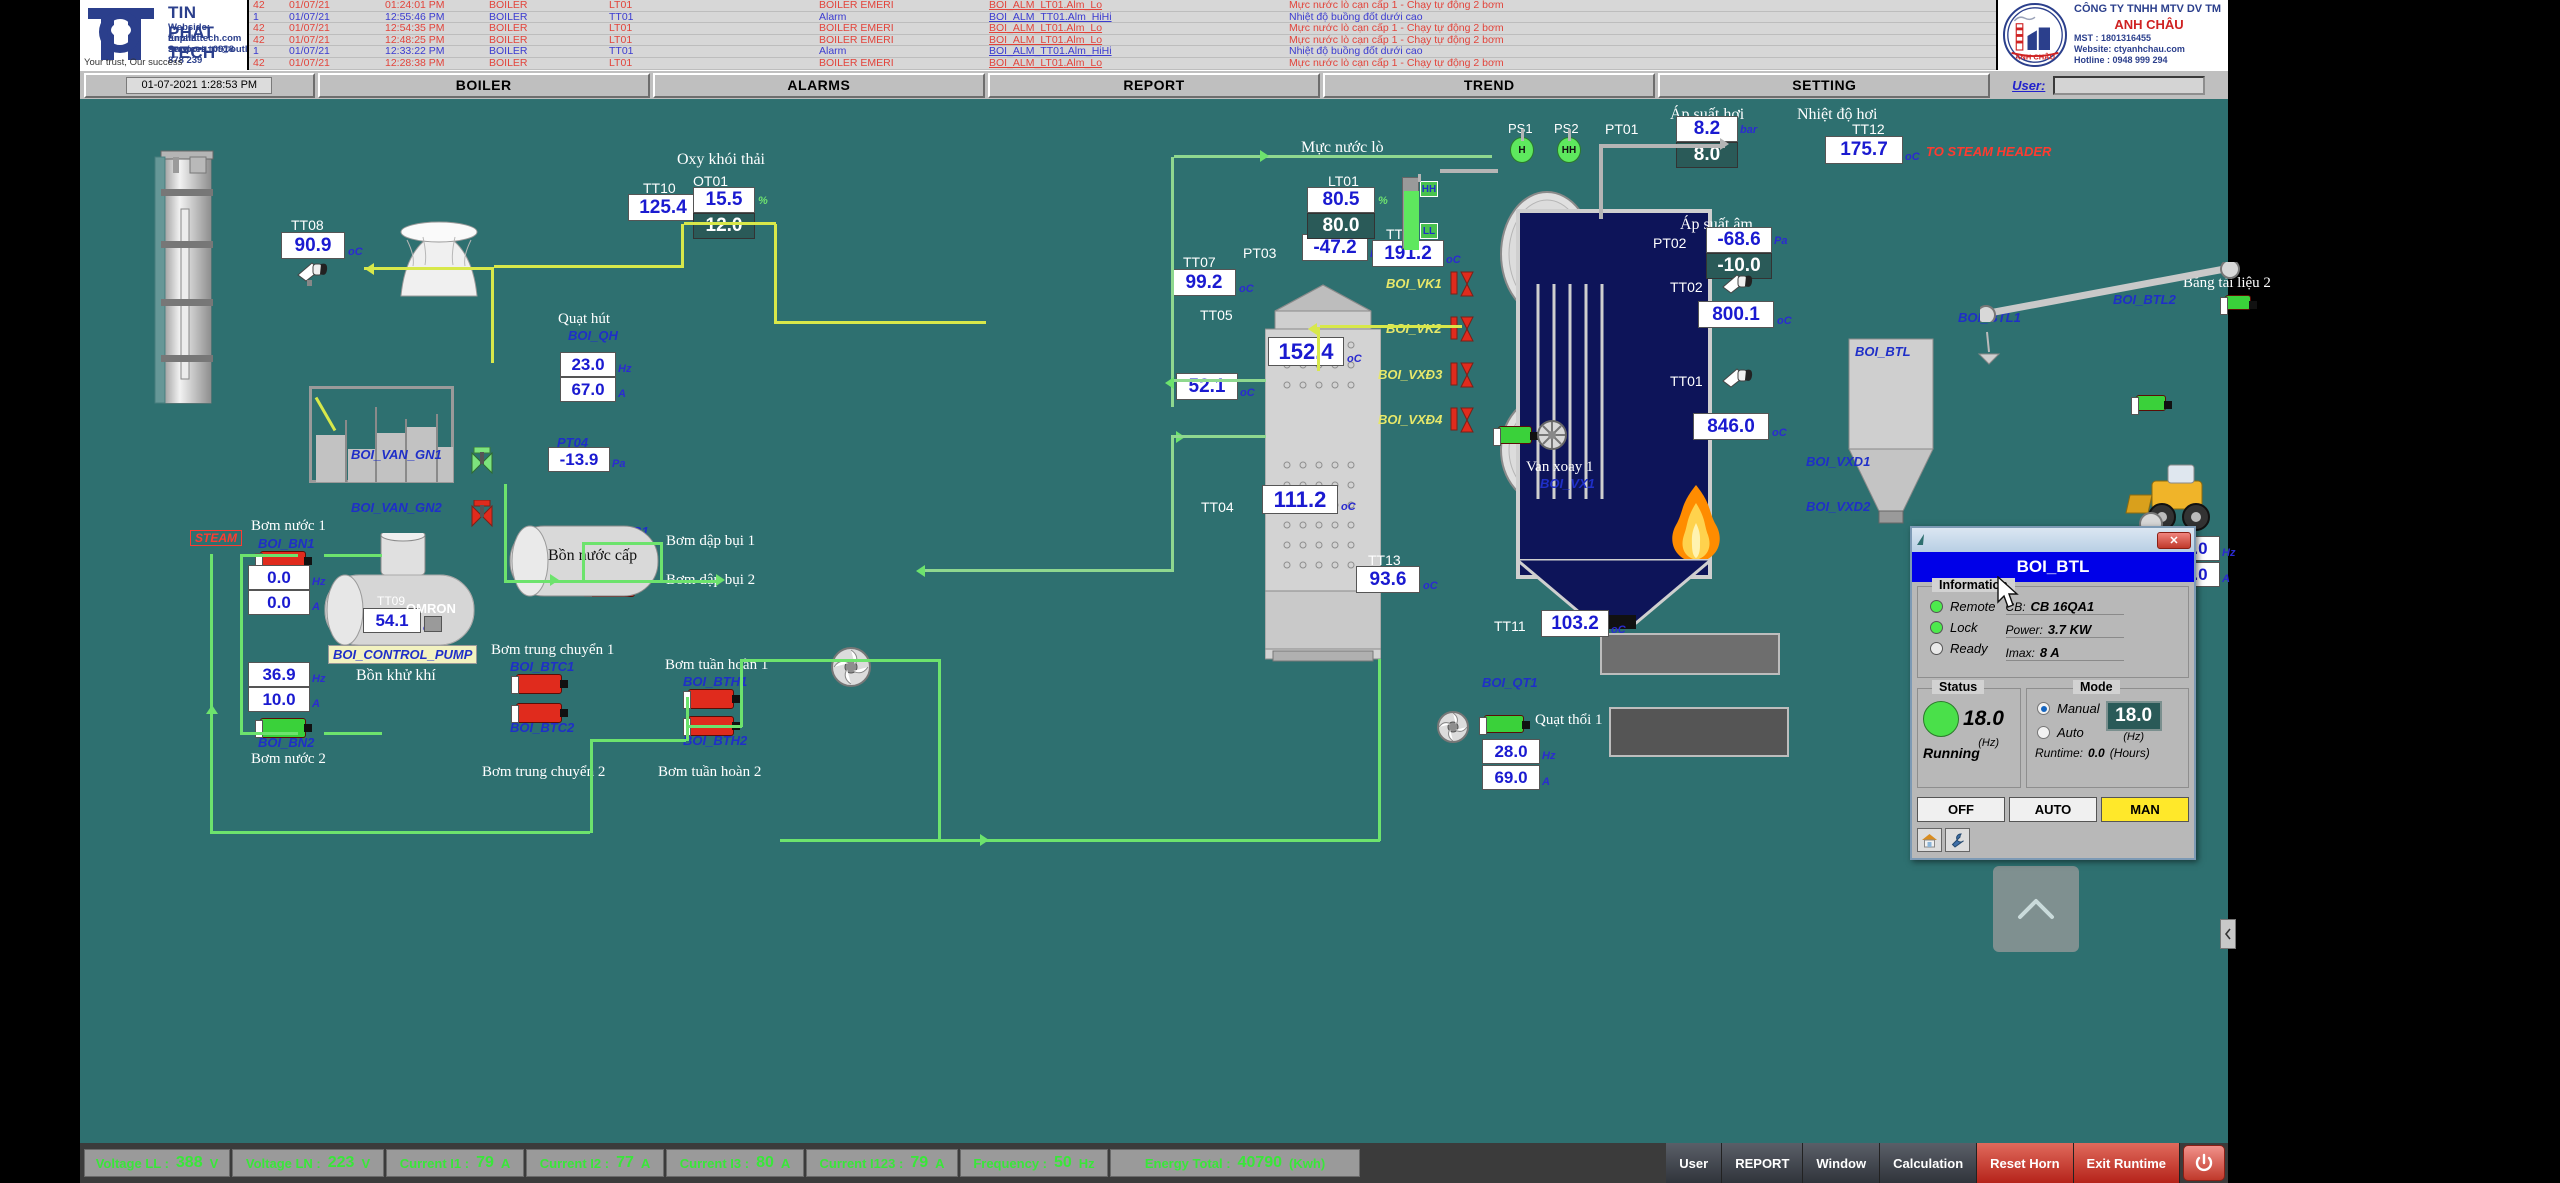 The height and width of the screenshot is (1183, 2560). What do you see at coordinates (542, 727) in the screenshot?
I see `tag-boi-btc2: BOI_BTC2` at bounding box center [542, 727].